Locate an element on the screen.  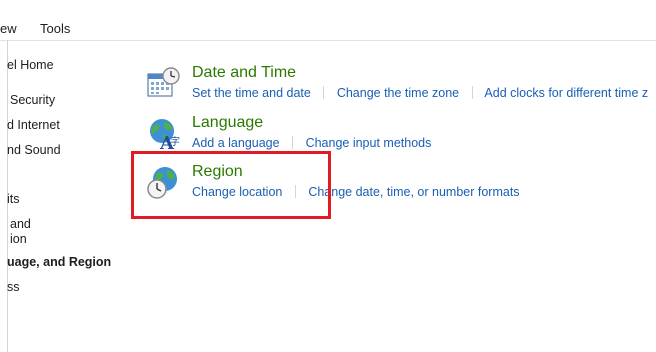
add-clocks-link: Add clocks for different time z is located at coordinates (566, 93).